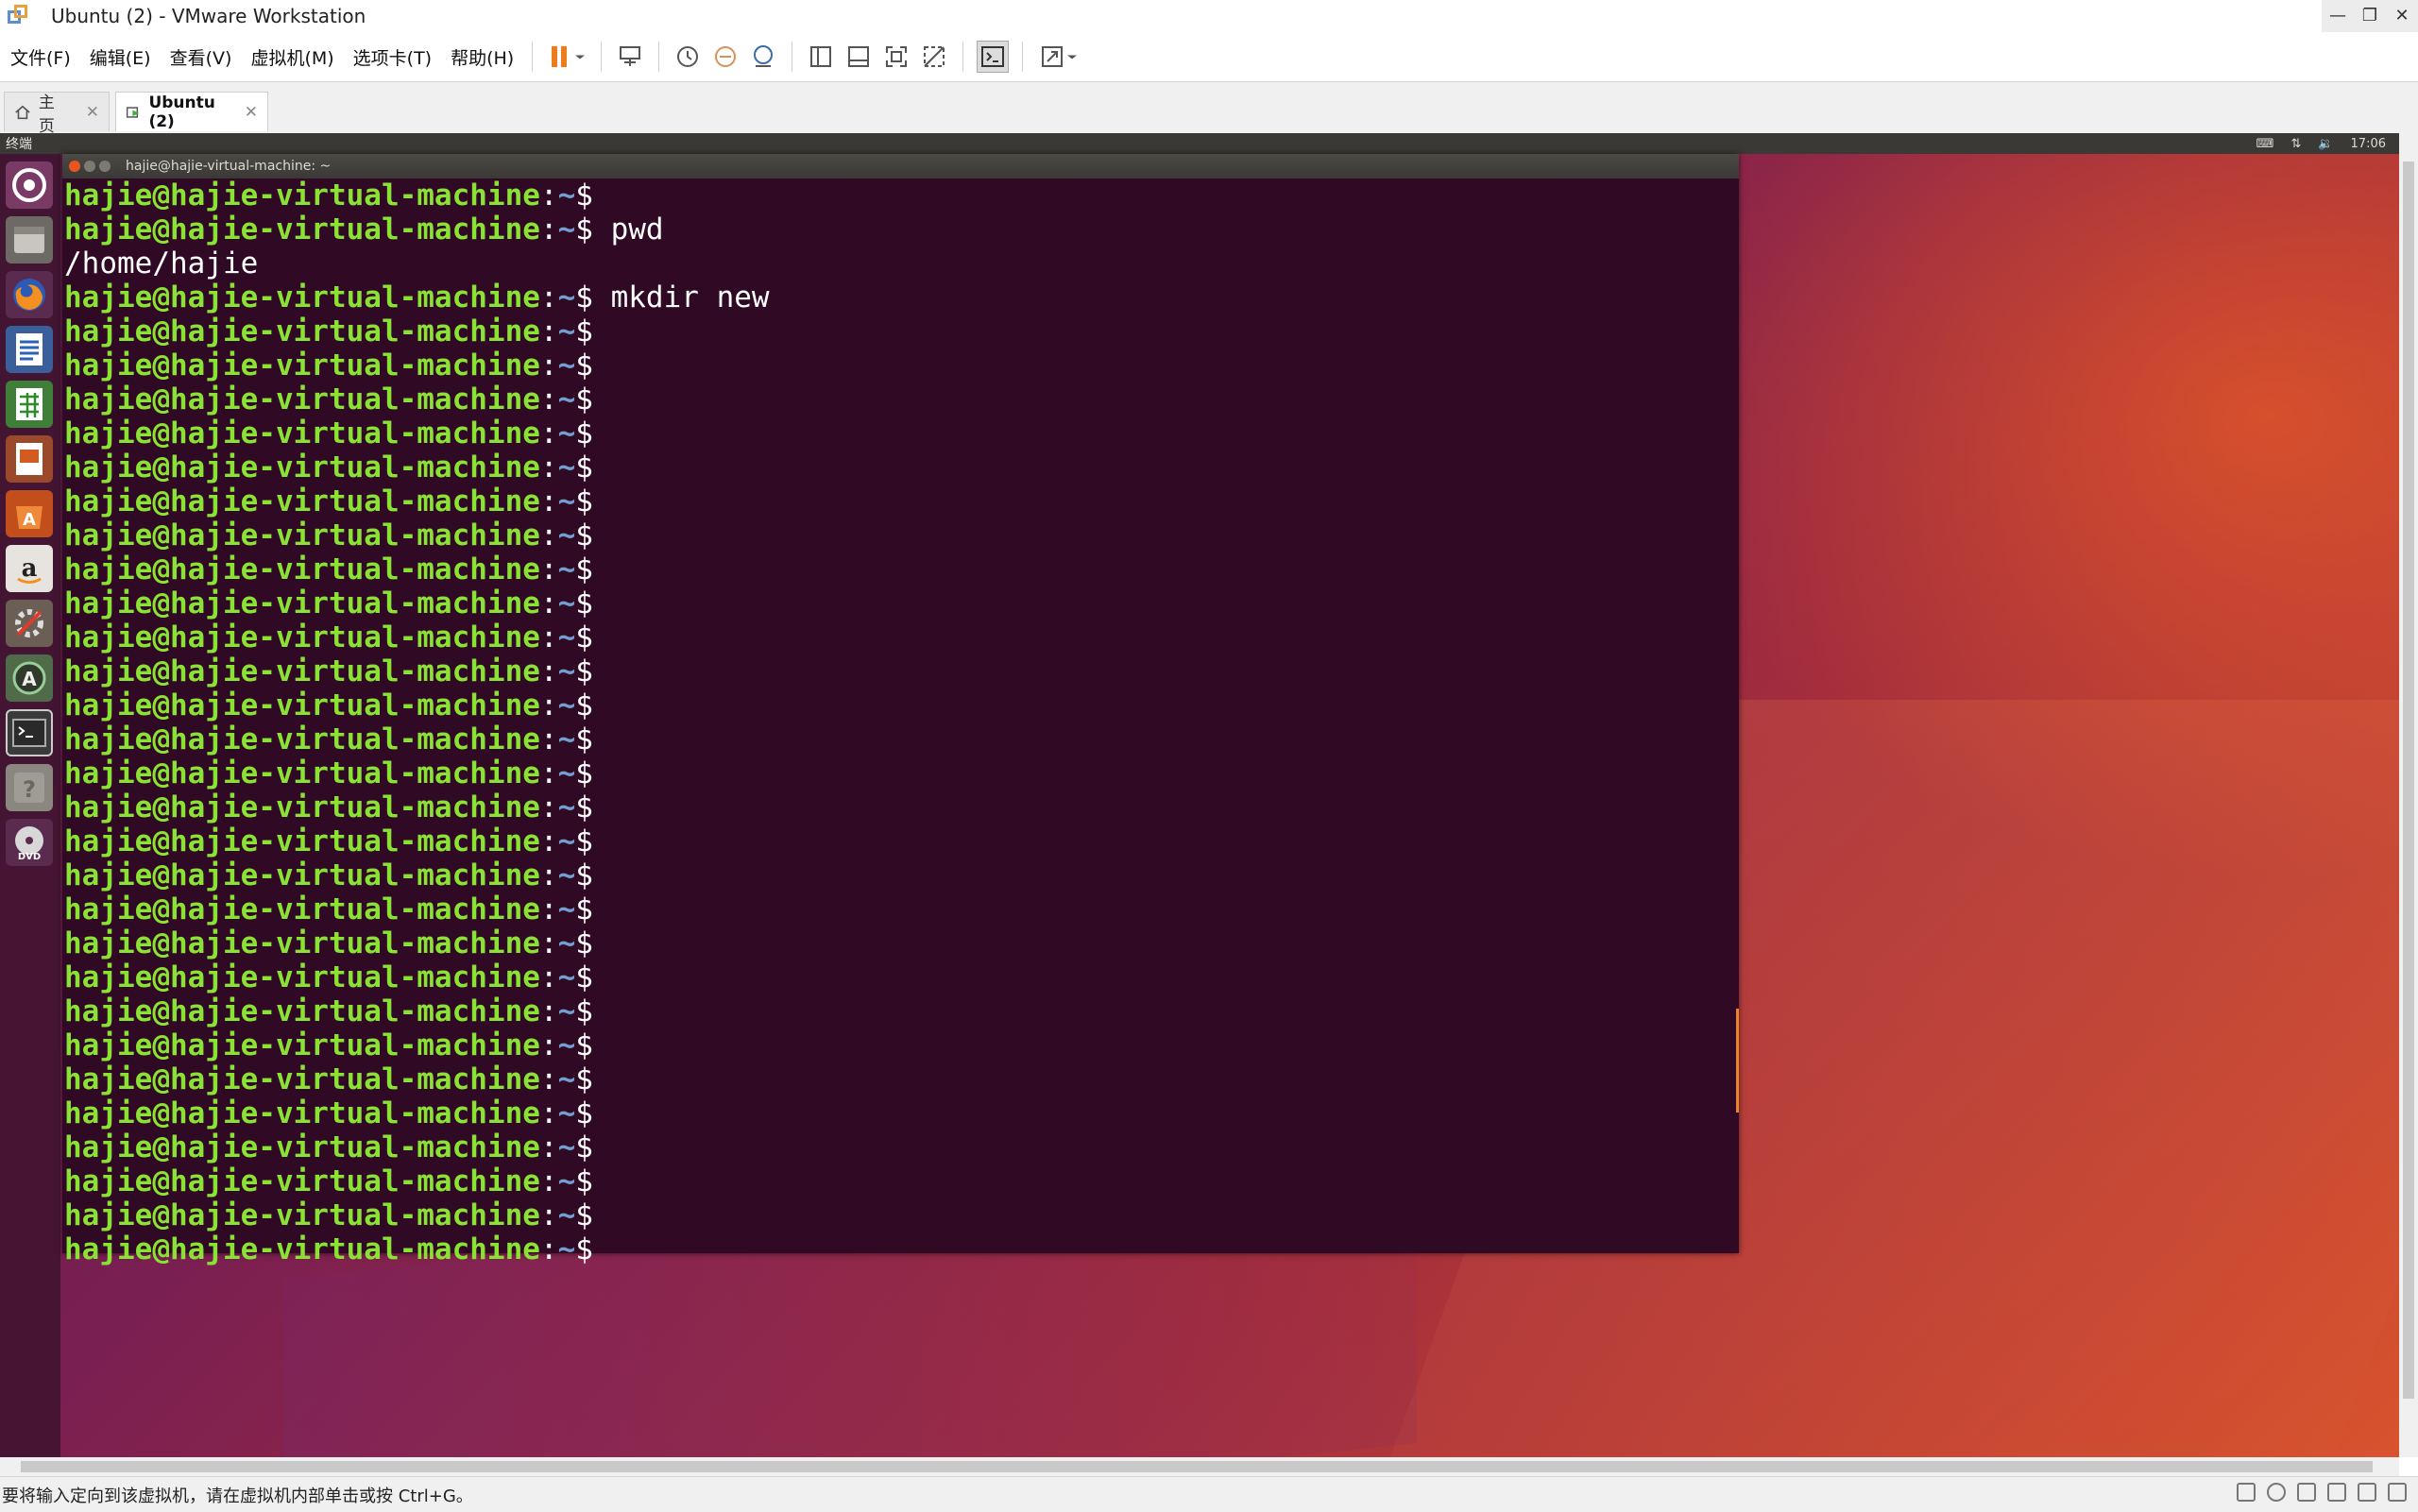 The image size is (2418, 1512). What do you see at coordinates (2408, 780) in the screenshot?
I see `vertical-scrollbar-thumb` at bounding box center [2408, 780].